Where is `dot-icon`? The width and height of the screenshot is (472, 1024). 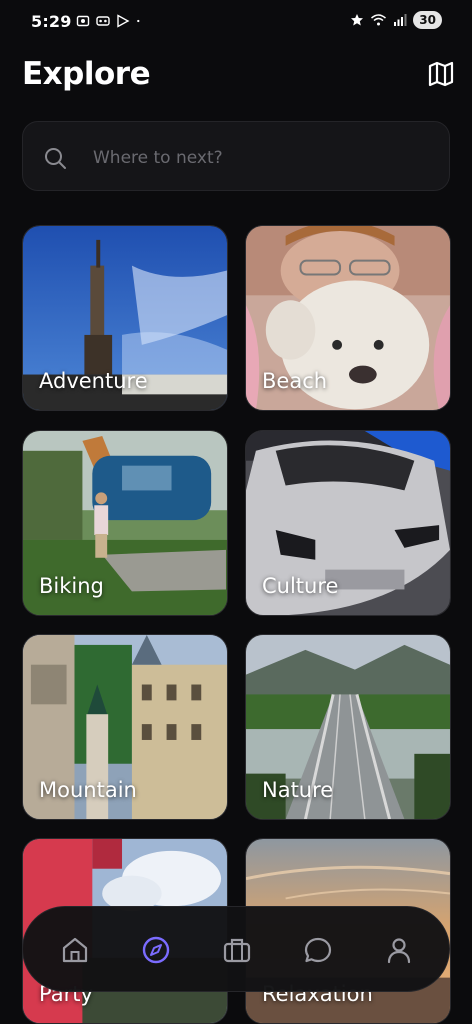 dot-icon is located at coordinates (138, 21).